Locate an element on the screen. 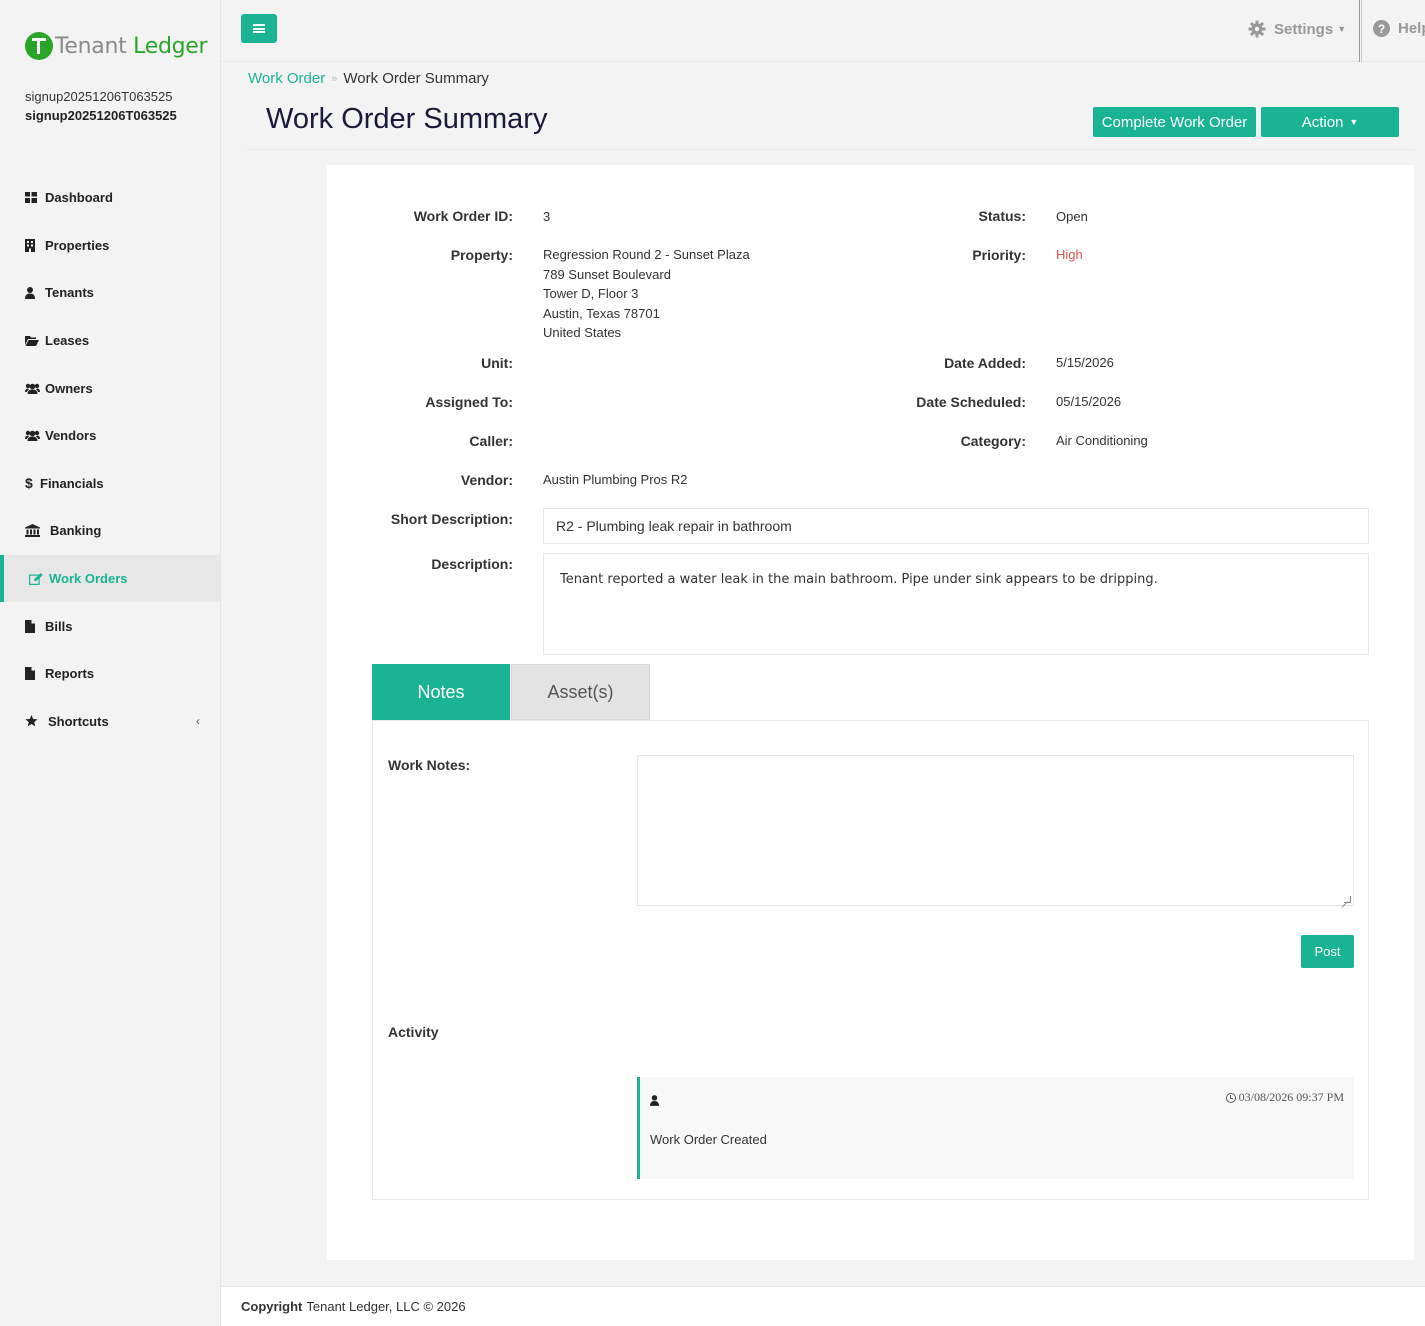  user-name: signup20251206T063525 is located at coordinates (99, 96).